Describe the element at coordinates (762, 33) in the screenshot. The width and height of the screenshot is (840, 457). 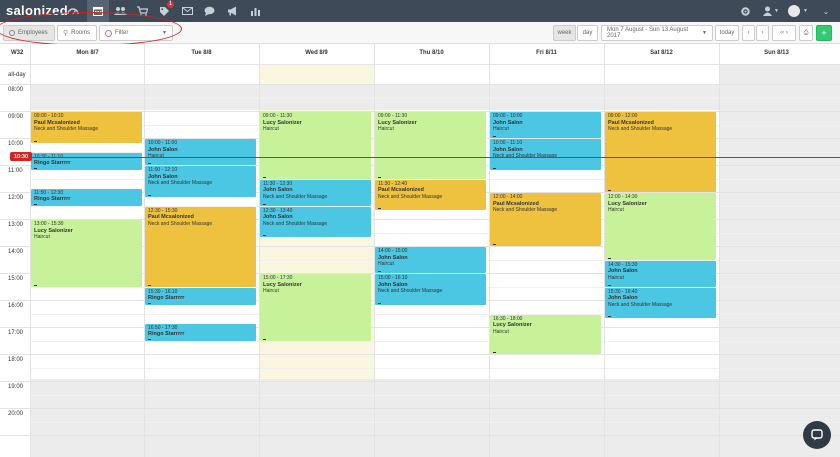
I see `next-button: ›` at that location.